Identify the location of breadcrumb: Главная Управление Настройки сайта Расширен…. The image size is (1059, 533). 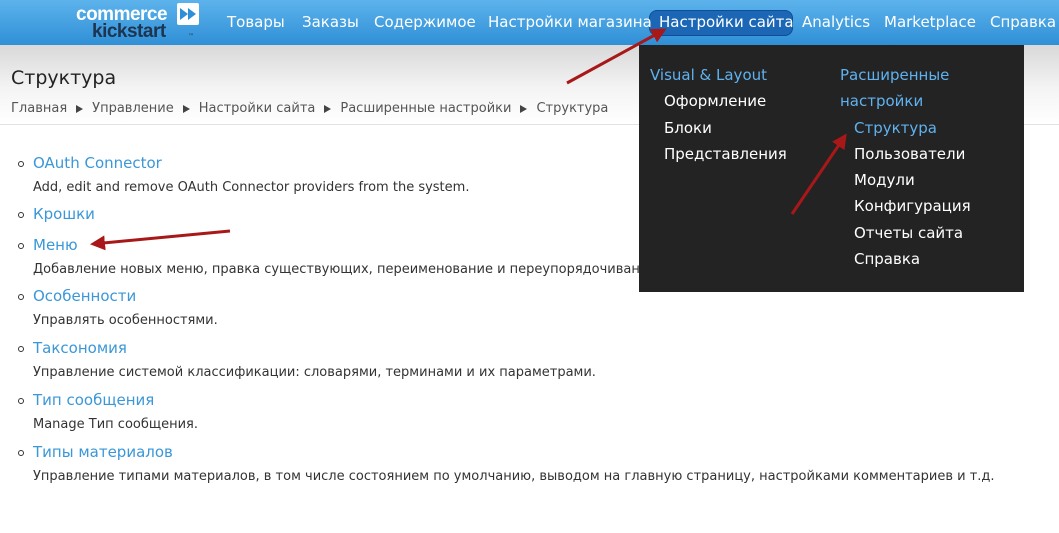
(309, 108).